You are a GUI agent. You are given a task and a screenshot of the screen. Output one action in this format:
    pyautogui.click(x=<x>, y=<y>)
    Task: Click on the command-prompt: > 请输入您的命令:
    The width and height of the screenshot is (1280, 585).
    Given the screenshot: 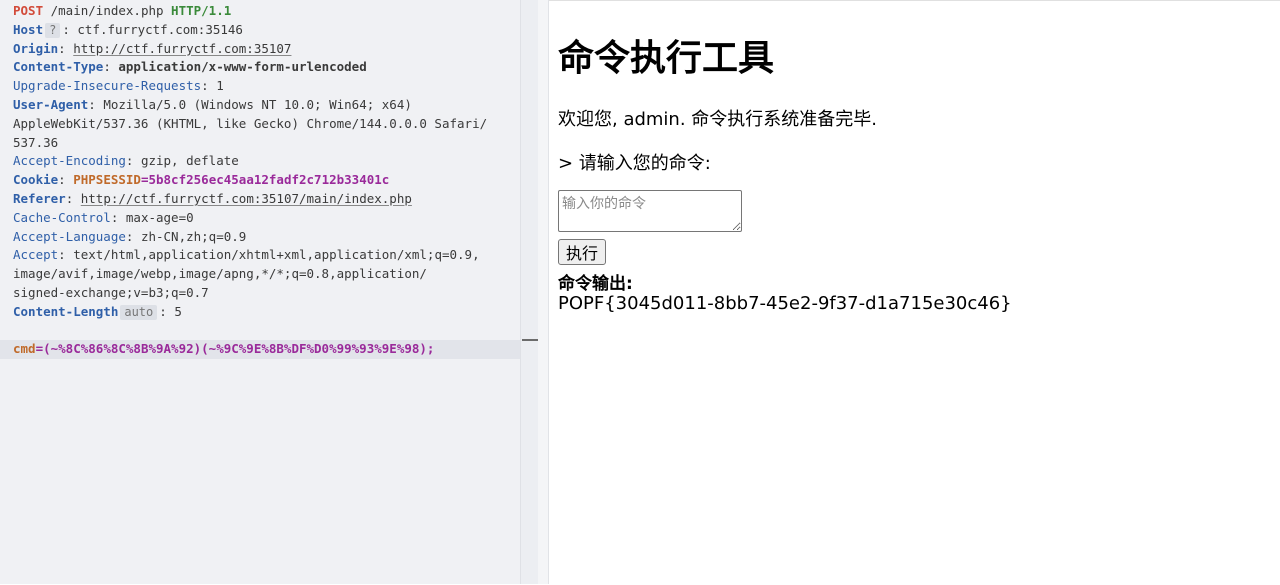 What is the action you would take?
    pyautogui.click(x=634, y=163)
    